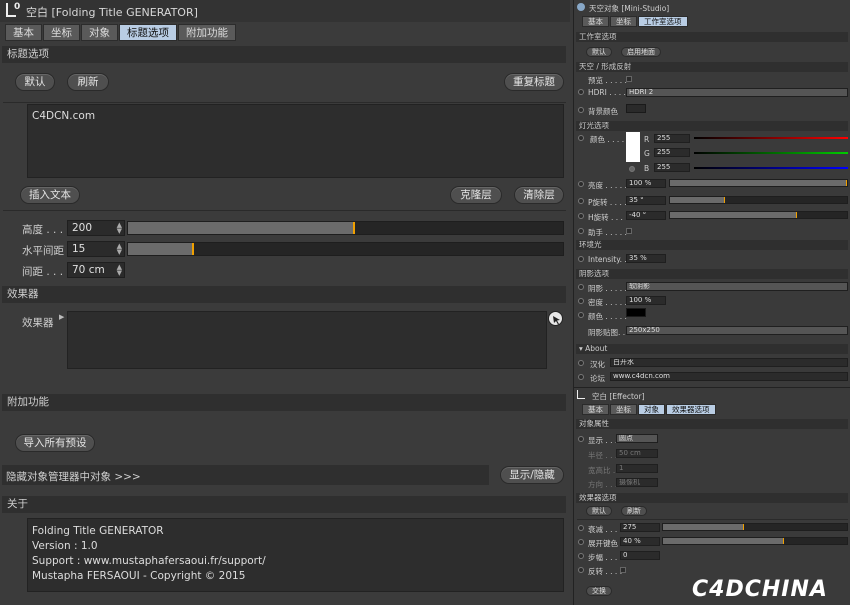 The height and width of the screenshot is (605, 850). Describe the element at coordinates (295, 141) in the screenshot. I see `title-text-input: C4DCN.com` at that location.